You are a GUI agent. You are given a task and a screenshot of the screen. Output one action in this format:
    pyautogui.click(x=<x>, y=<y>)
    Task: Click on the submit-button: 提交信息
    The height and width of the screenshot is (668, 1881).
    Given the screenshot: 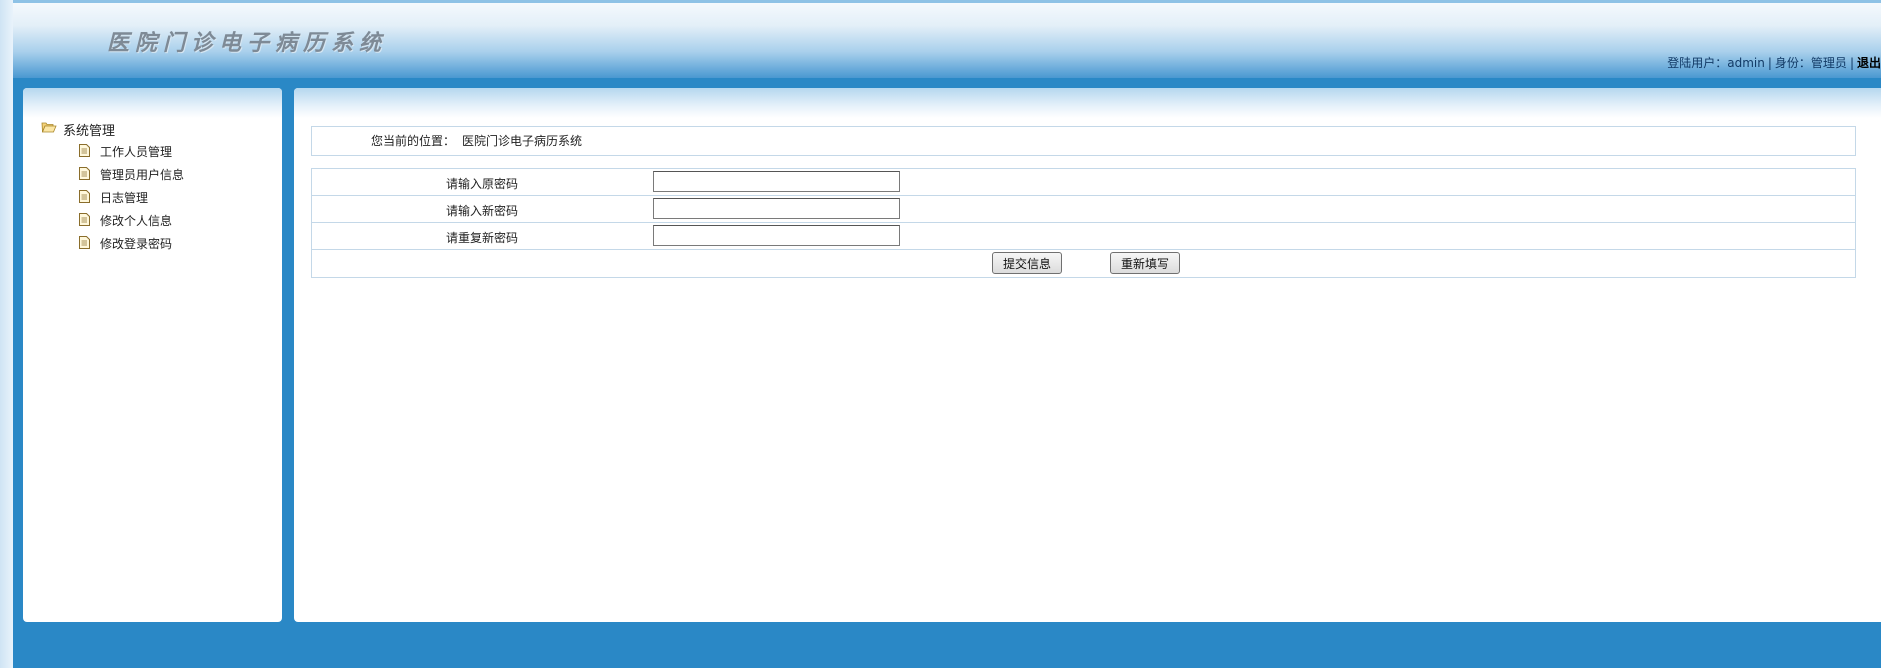 What is the action you would take?
    pyautogui.click(x=1027, y=263)
    